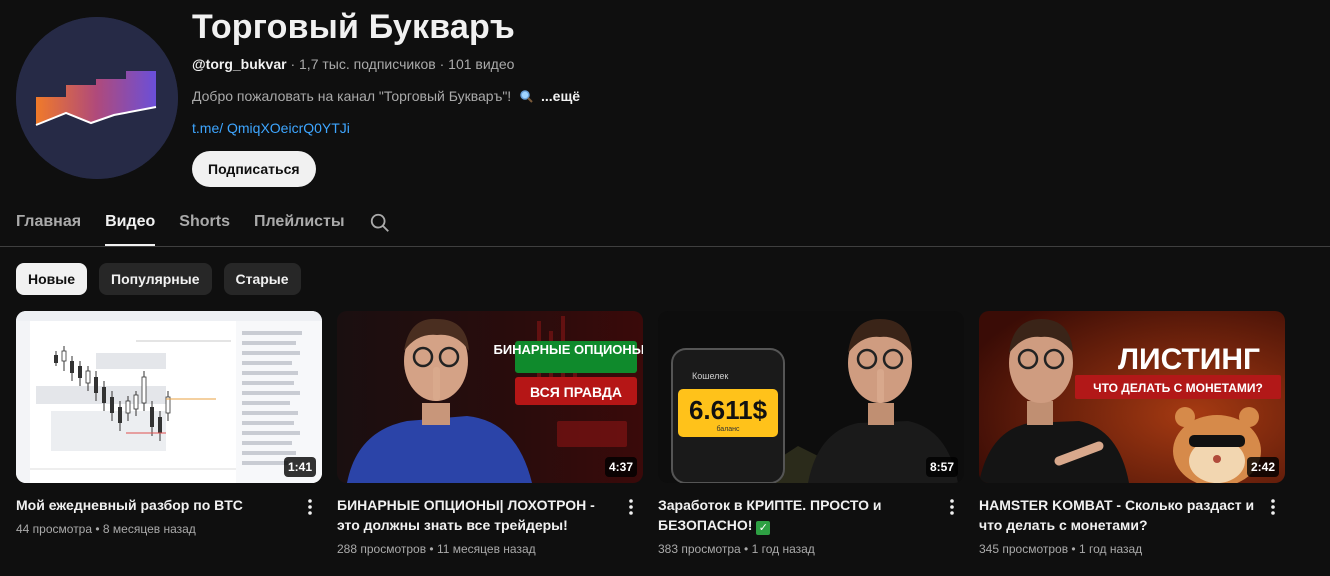 This screenshot has width=1330, height=576. I want to click on video-meta: 383 просмотра • 1 год назад, so click(736, 549).